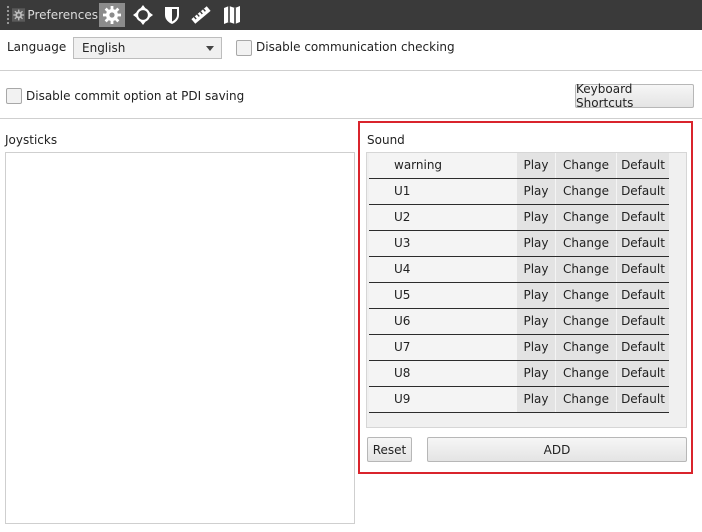 The image size is (702, 532). I want to click on sound-name: U3, so click(402, 243).